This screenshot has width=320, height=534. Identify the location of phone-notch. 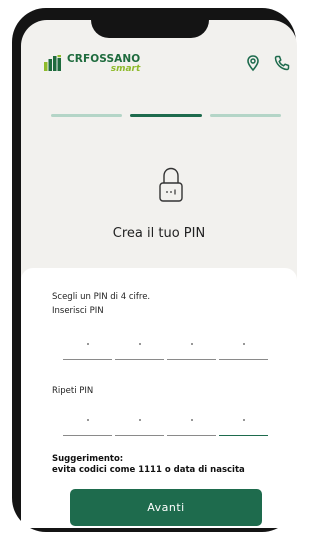
(150, 23).